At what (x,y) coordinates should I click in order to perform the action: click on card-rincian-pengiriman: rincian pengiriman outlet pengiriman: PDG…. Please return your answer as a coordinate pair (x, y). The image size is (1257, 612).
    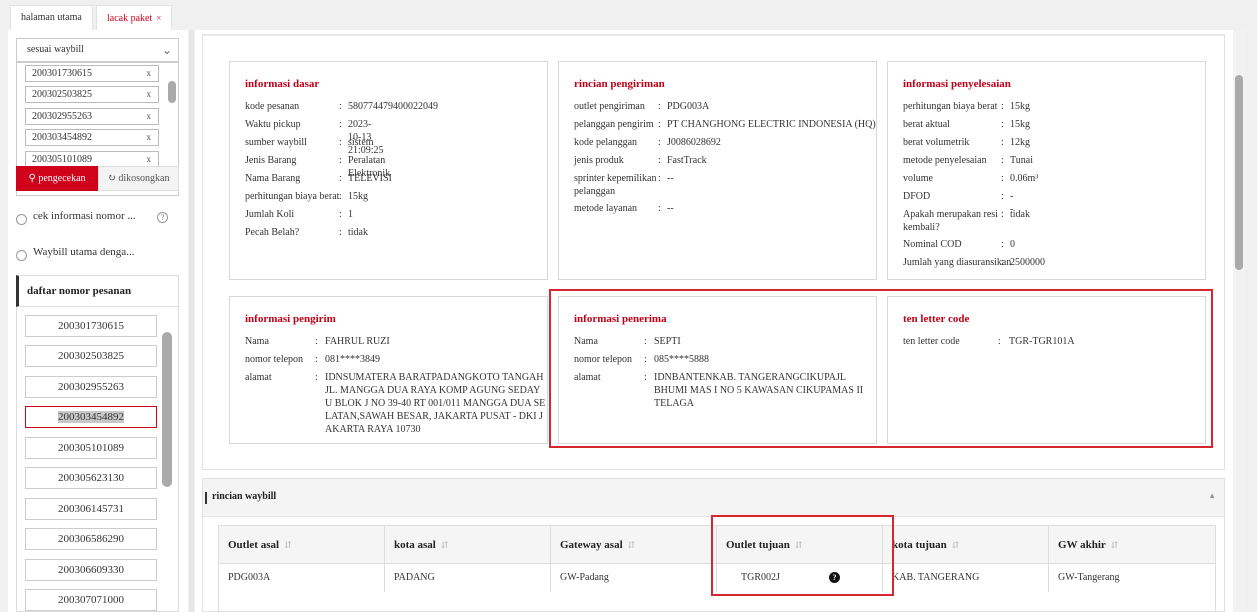
    Looking at the image, I should click on (717, 170).